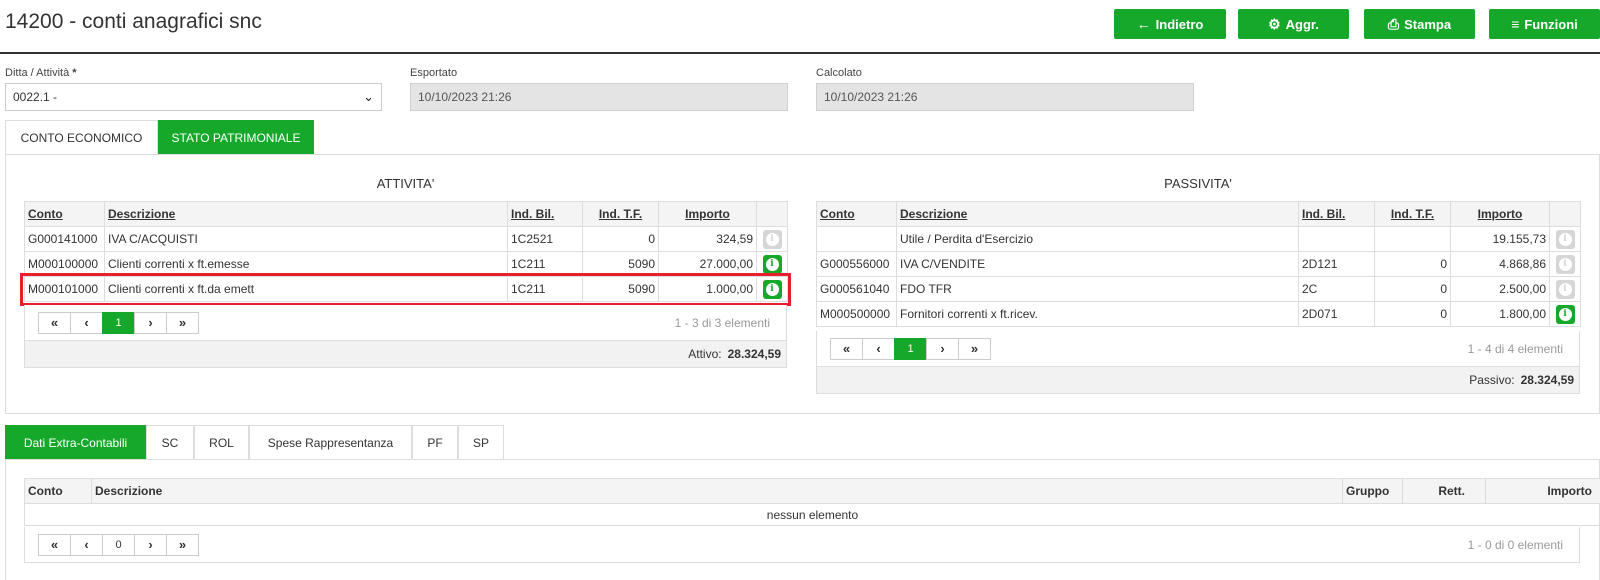 The image size is (1600, 580). Describe the element at coordinates (800, 53) in the screenshot. I see `title-divider` at that location.